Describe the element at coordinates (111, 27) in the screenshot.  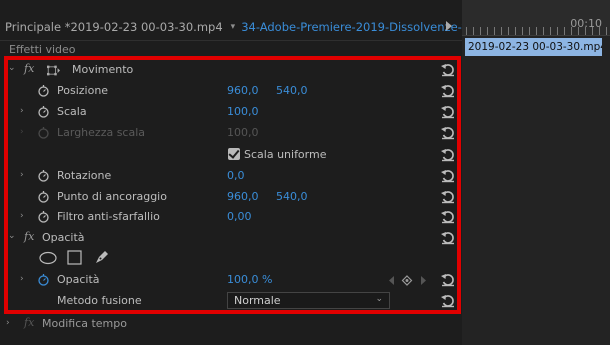
I see `sequence-name: Principale *2019-02-23 00-03-30.mp4` at that location.